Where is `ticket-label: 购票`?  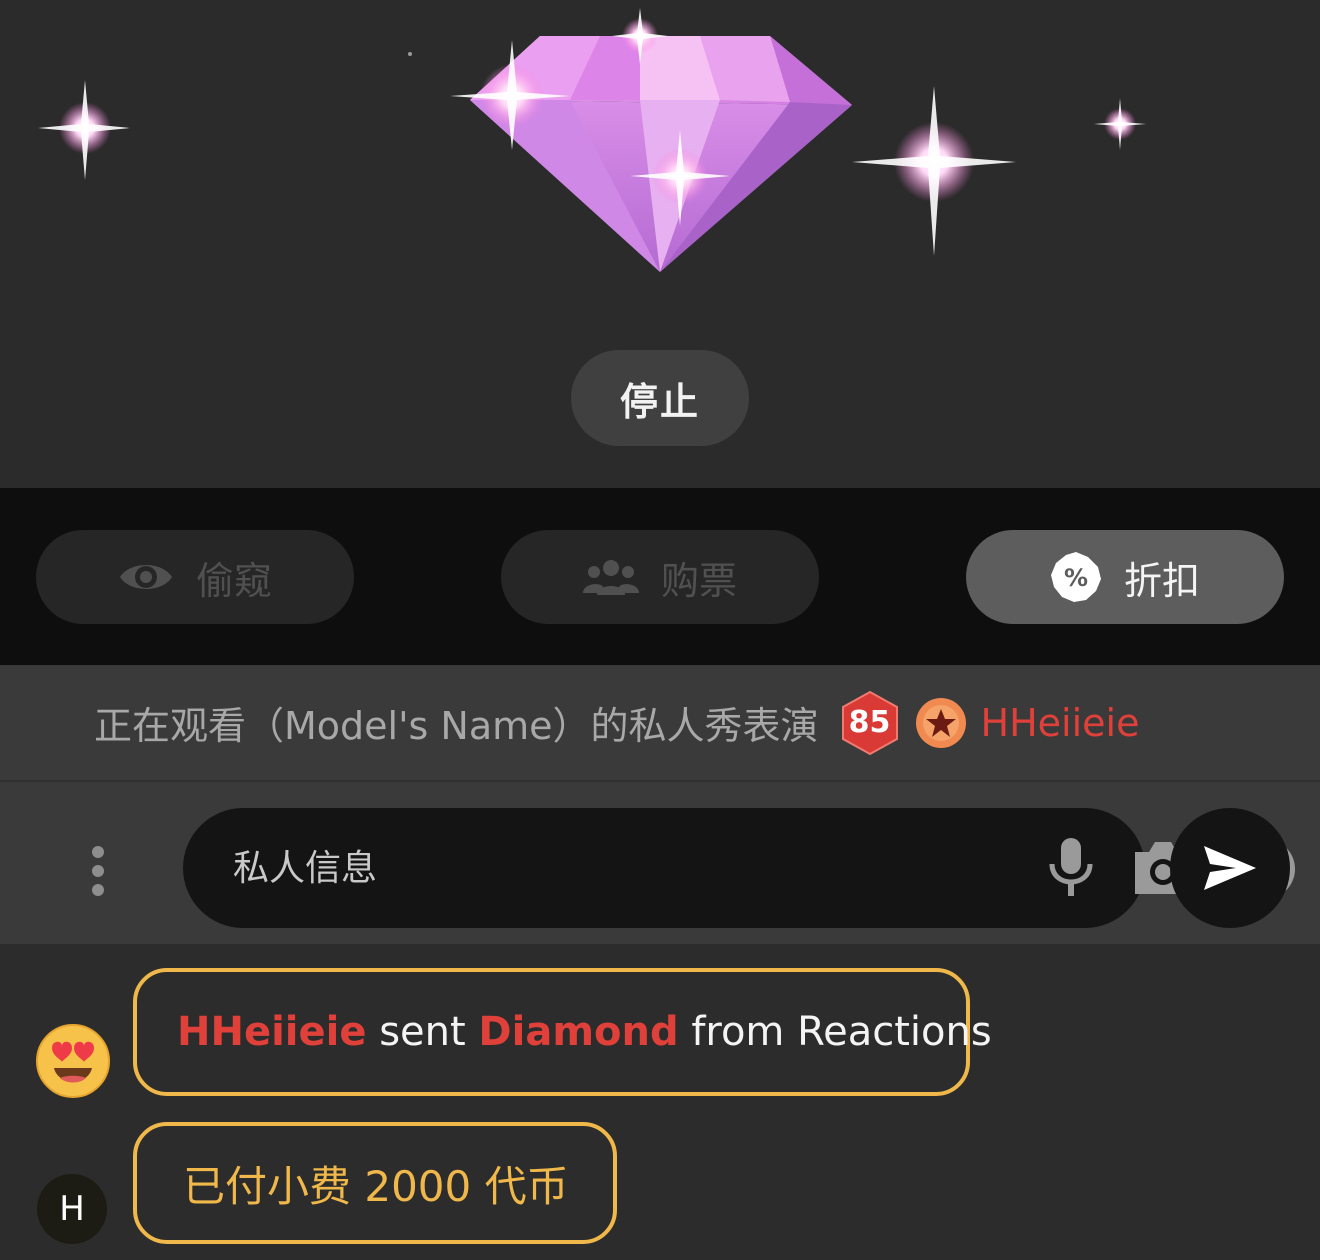
ticket-label: 购票 is located at coordinates (698, 580).